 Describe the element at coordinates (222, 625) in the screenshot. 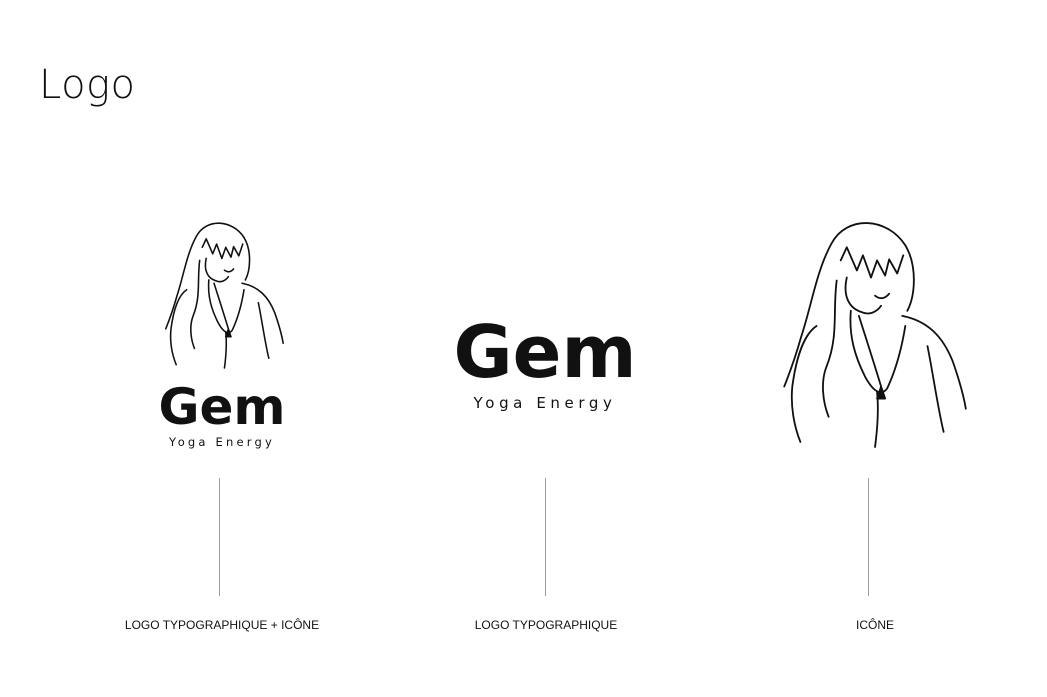

I see `variant-caption: LOGO TYPOGRAPHIQUE + ICÔNE` at that location.